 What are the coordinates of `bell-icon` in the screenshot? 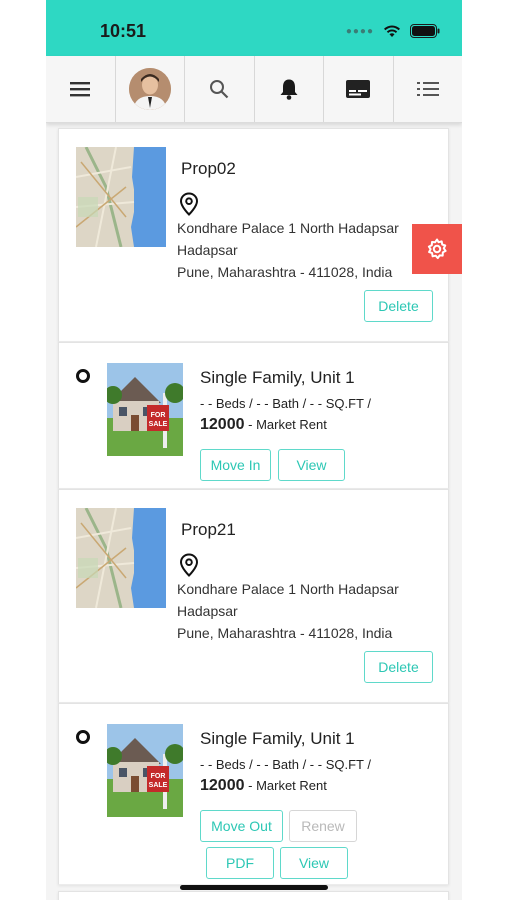 It's located at (289, 89).